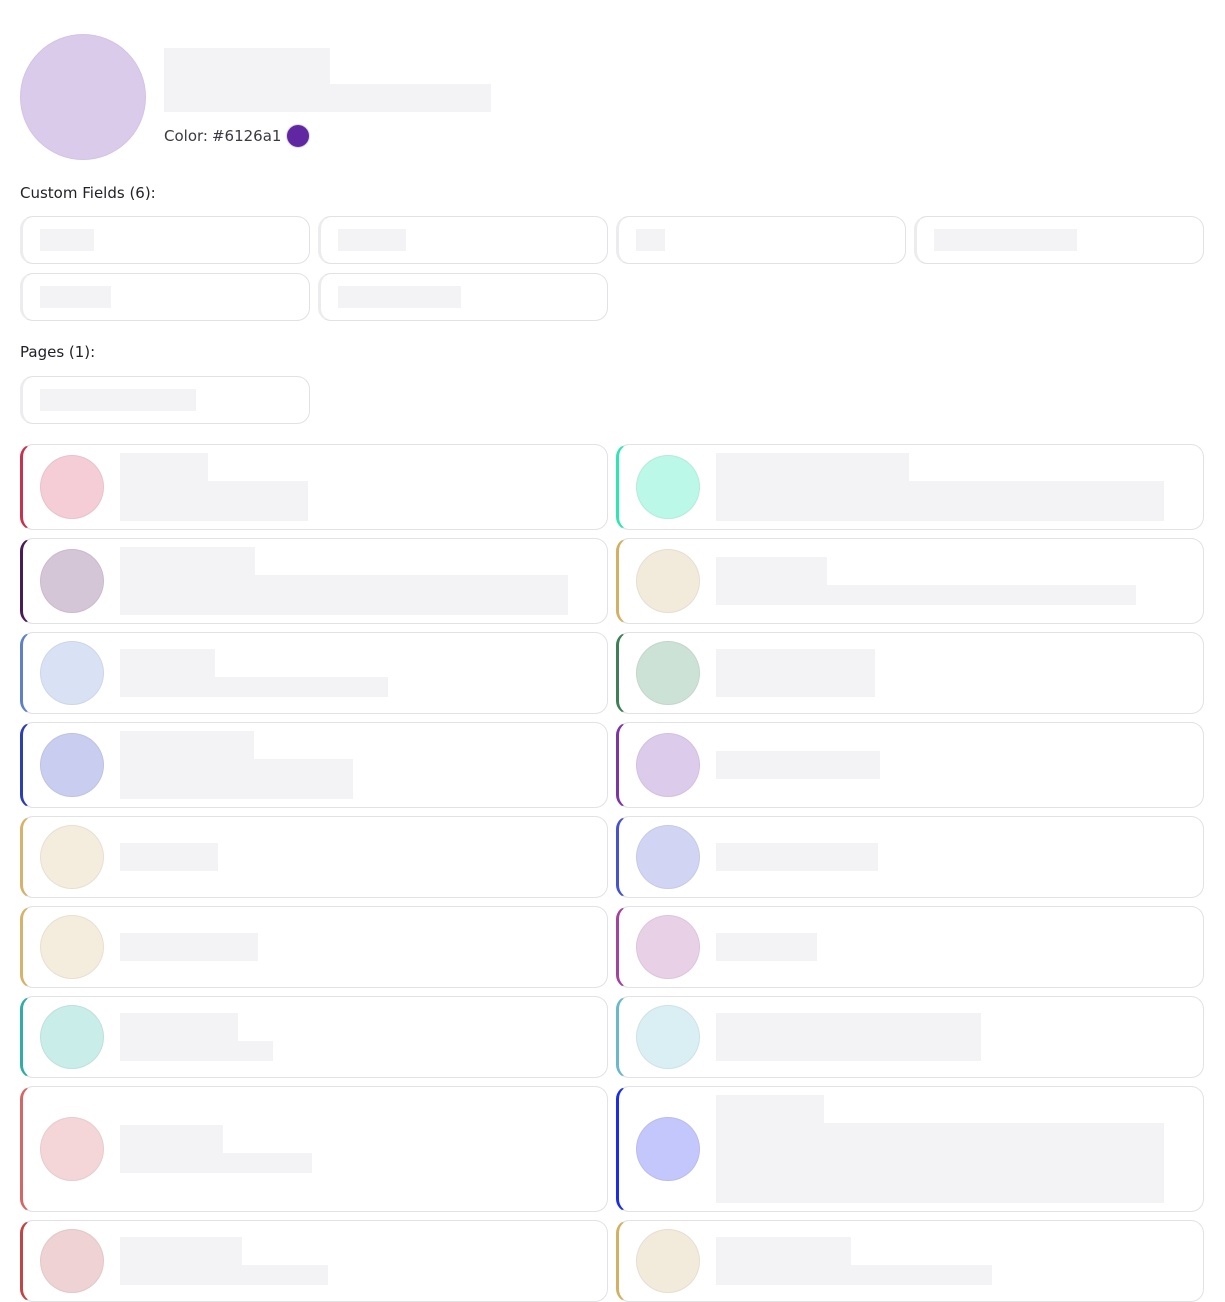  Describe the element at coordinates (83, 97) in the screenshot. I see `group-avatar` at that location.